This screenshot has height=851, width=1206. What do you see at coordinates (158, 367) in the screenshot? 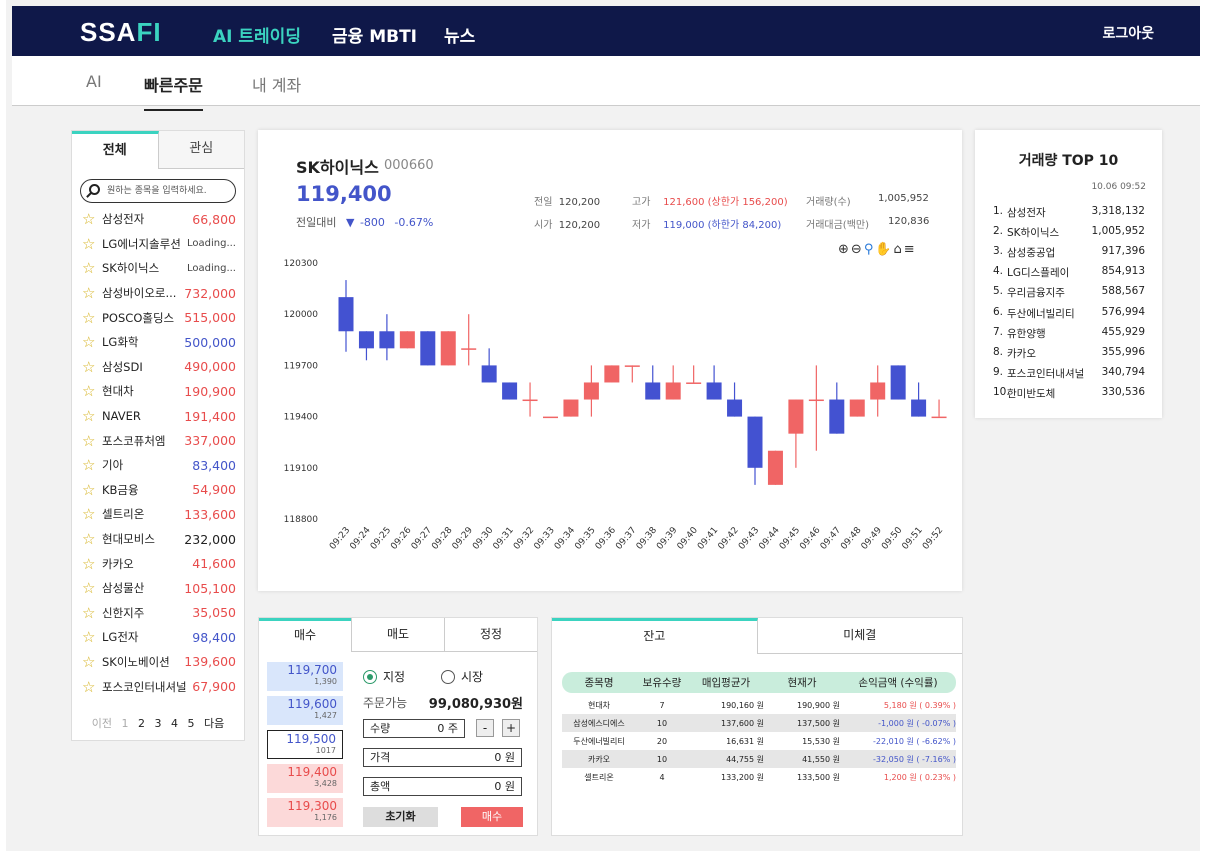
I see `watchlist-item: ☆ 삼성SDI 490,000` at bounding box center [158, 367].